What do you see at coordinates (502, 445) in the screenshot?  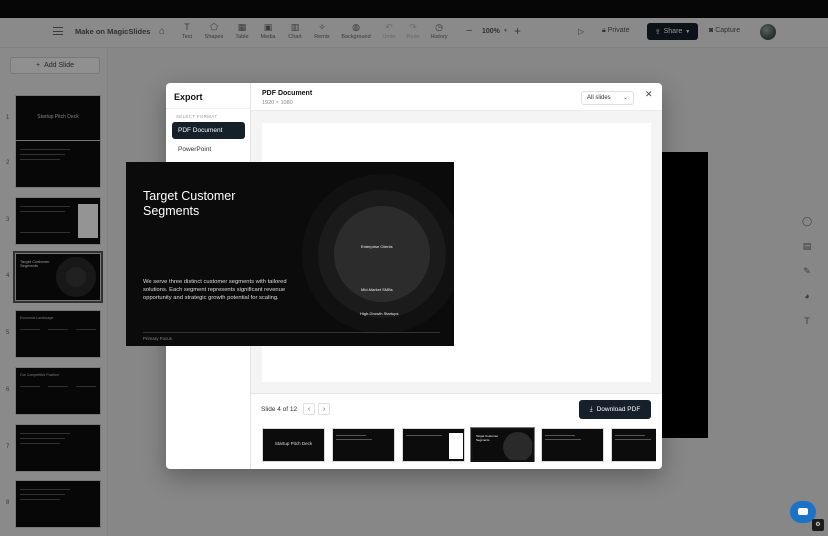 I see `filmstrip-thumbnail: Target Customer Segments` at bounding box center [502, 445].